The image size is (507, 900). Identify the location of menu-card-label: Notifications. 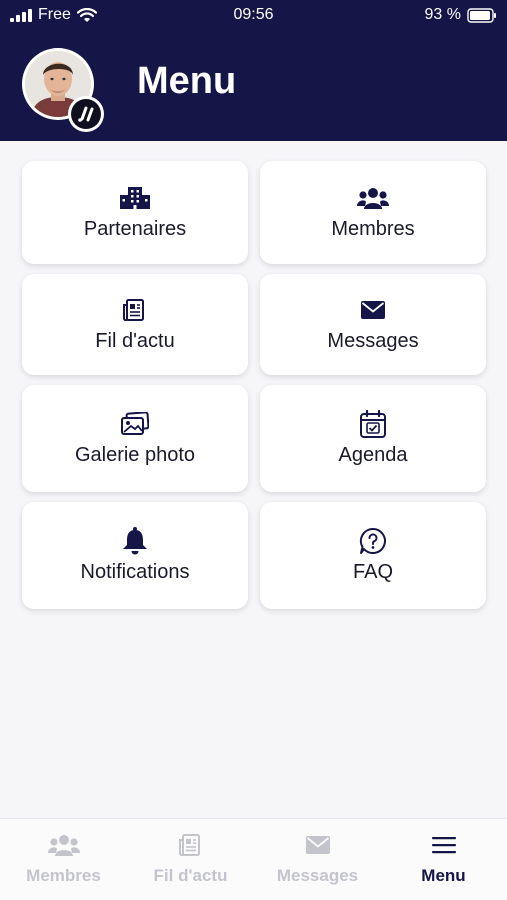
(135, 572).